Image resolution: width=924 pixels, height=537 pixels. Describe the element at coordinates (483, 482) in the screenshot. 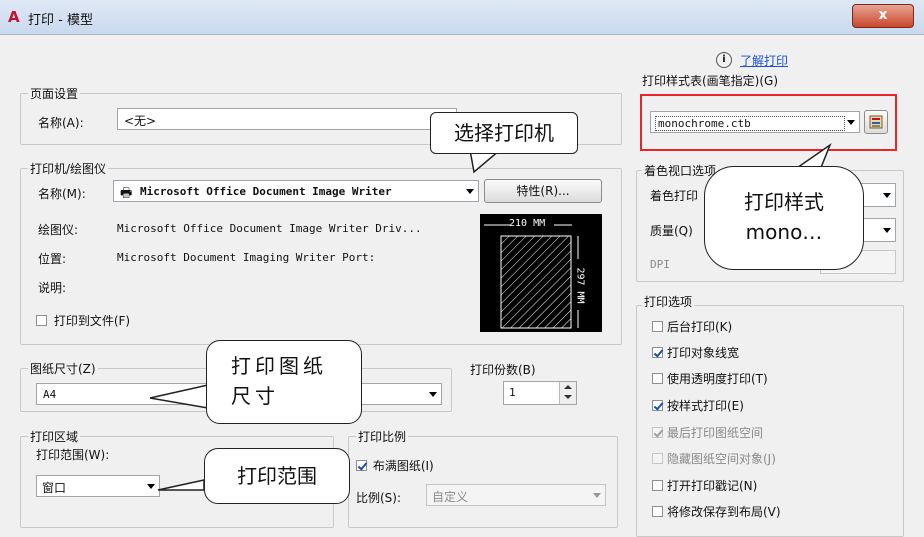

I see `plot-scale-group` at that location.